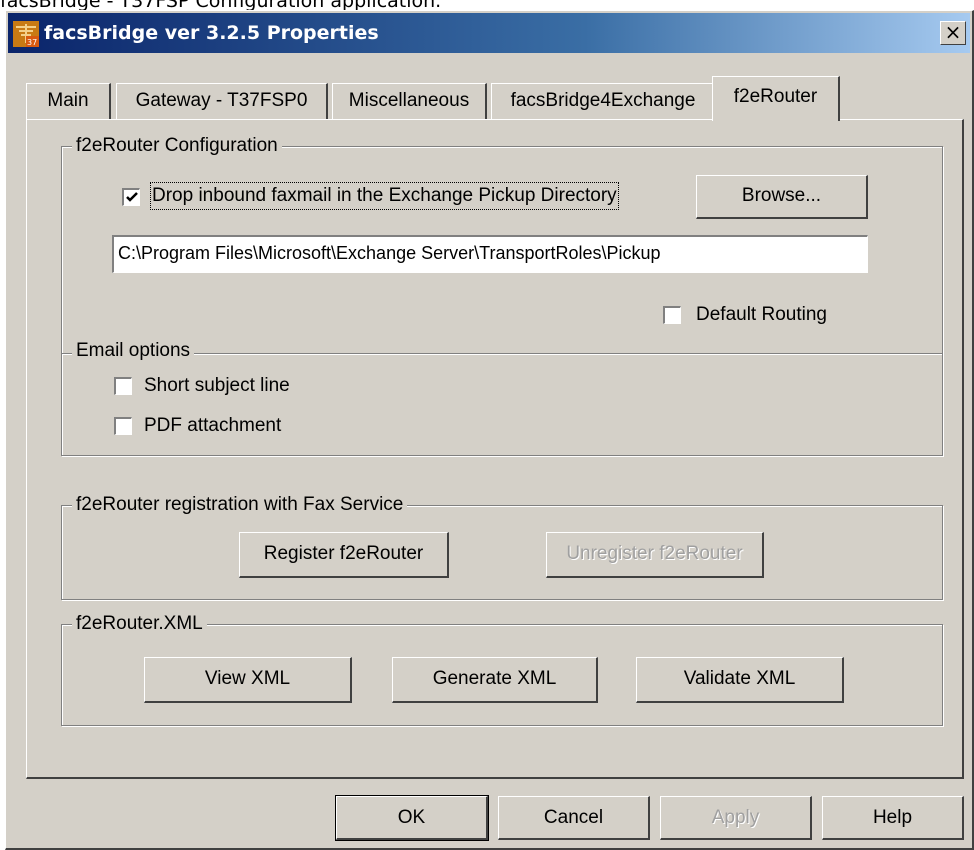 The image size is (974, 850). I want to click on tab-miscellaneous: Miscellaneous, so click(409, 101).